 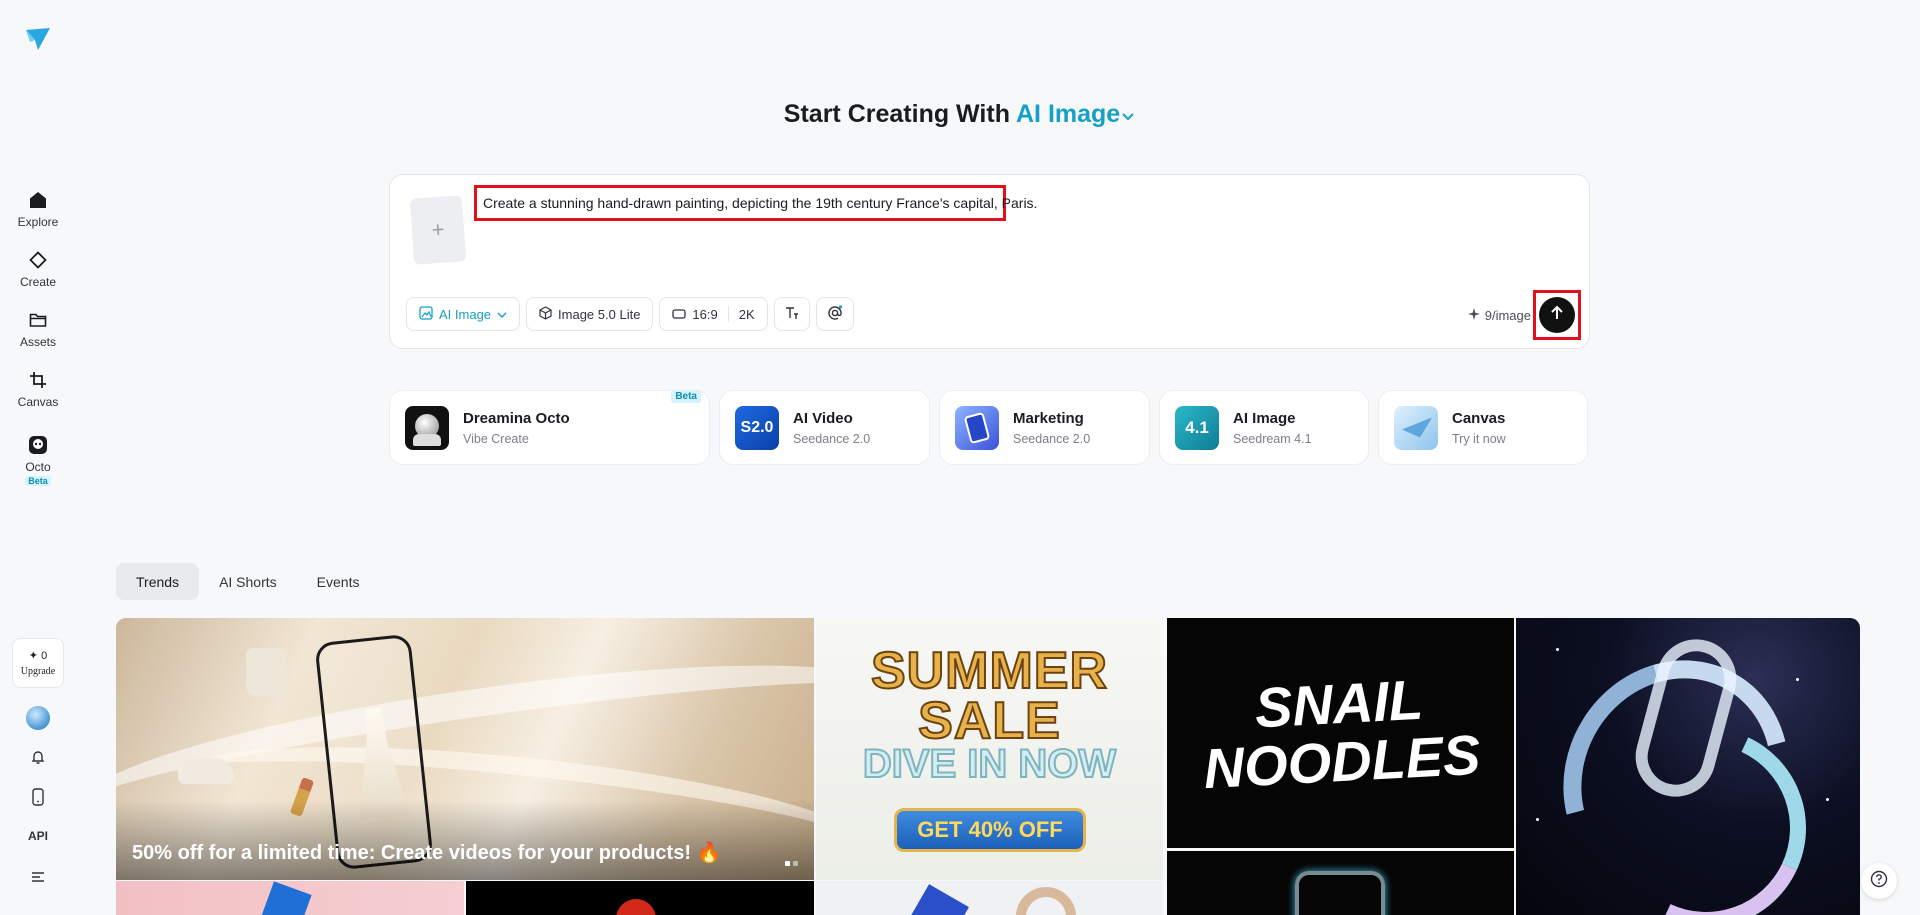 I want to click on help-button, so click(x=1879, y=881).